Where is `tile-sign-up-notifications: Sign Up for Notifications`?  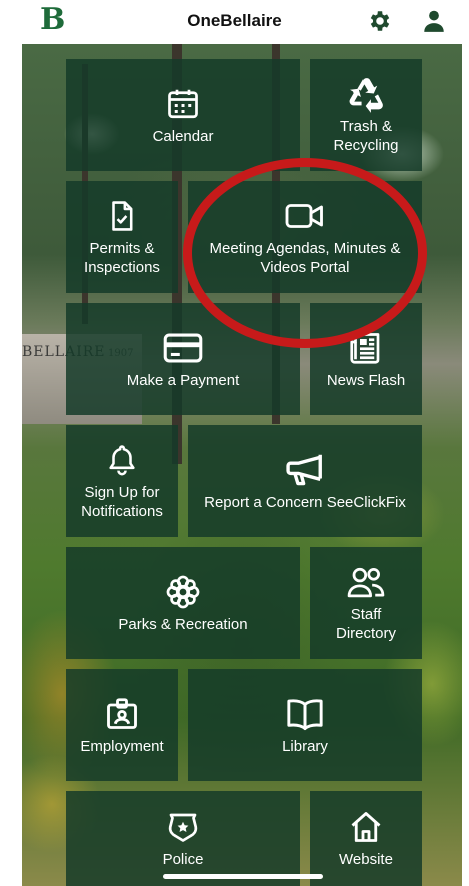
tile-sign-up-notifications: Sign Up for Notifications is located at coordinates (122, 481).